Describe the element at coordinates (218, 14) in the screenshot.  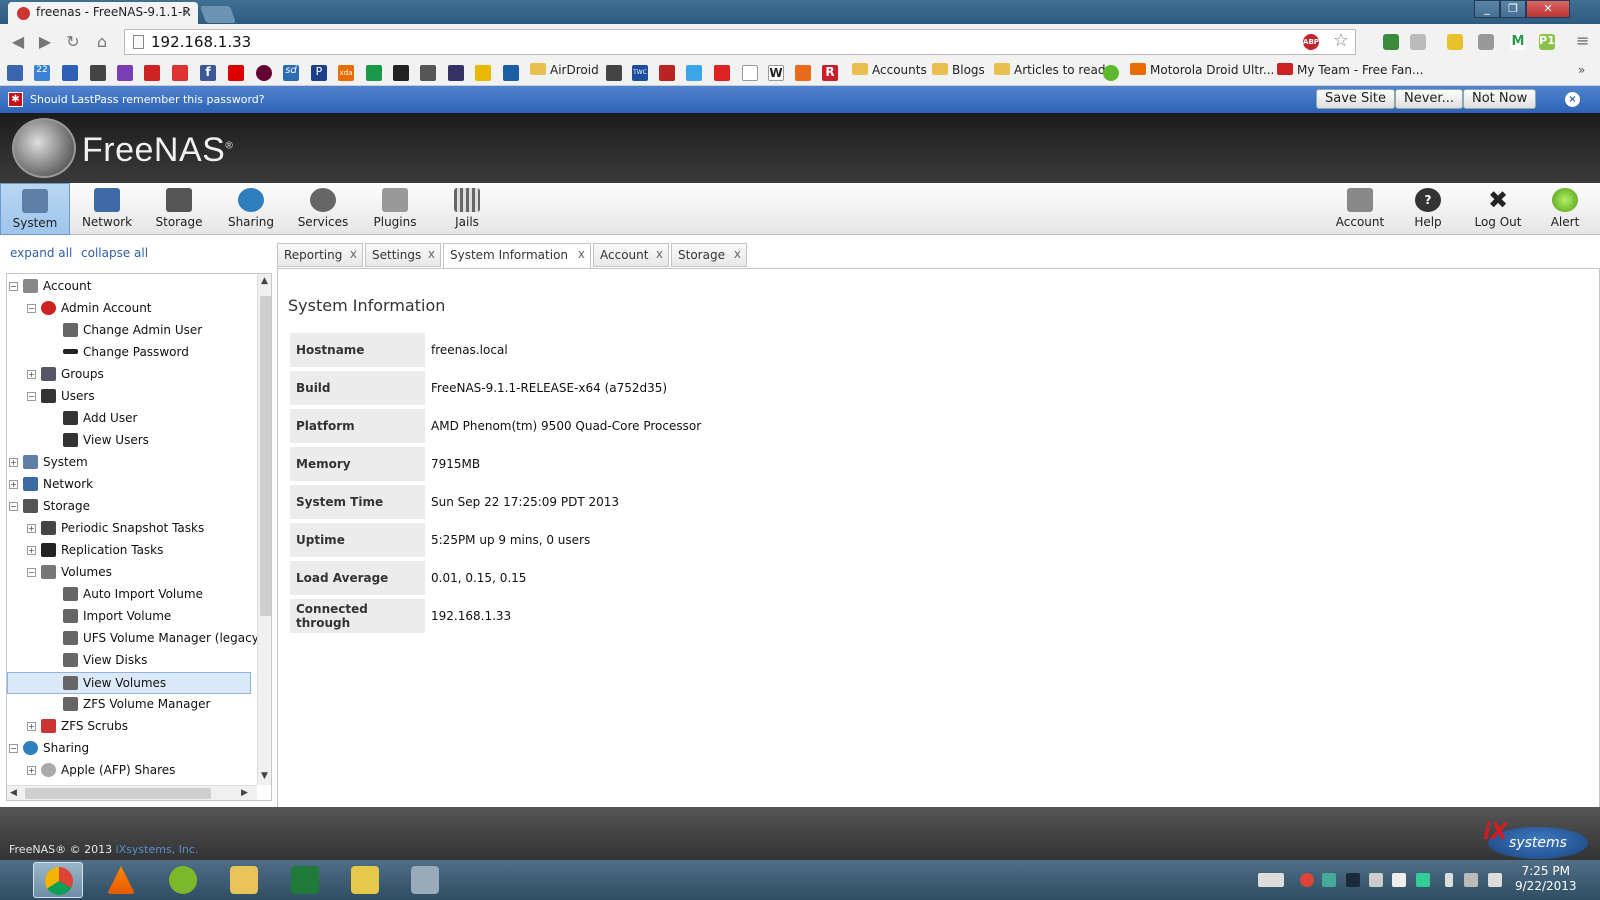
I see `new-tab-button` at that location.